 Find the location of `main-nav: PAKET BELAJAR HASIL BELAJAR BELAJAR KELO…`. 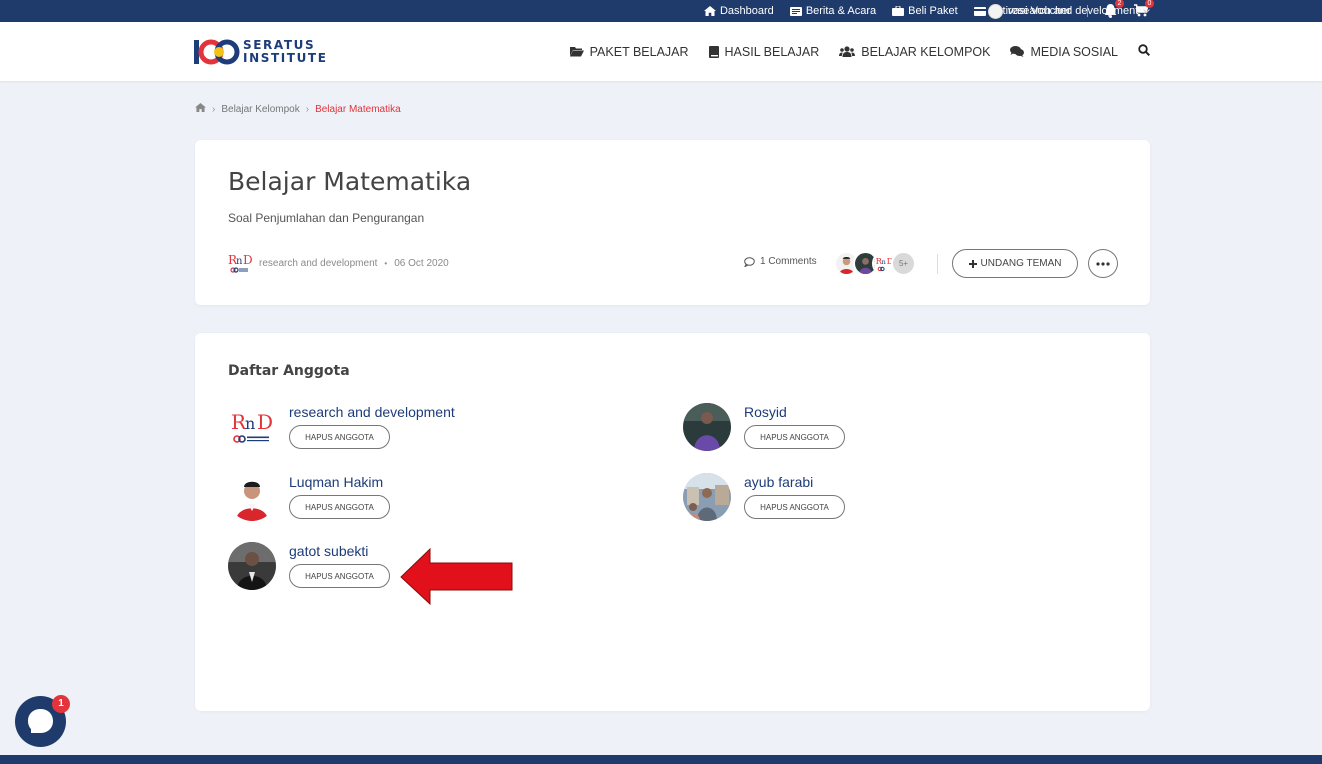

main-nav: PAKET BELAJAR HASIL BELAJAR BELAJAR KELO… is located at coordinates (860, 51).